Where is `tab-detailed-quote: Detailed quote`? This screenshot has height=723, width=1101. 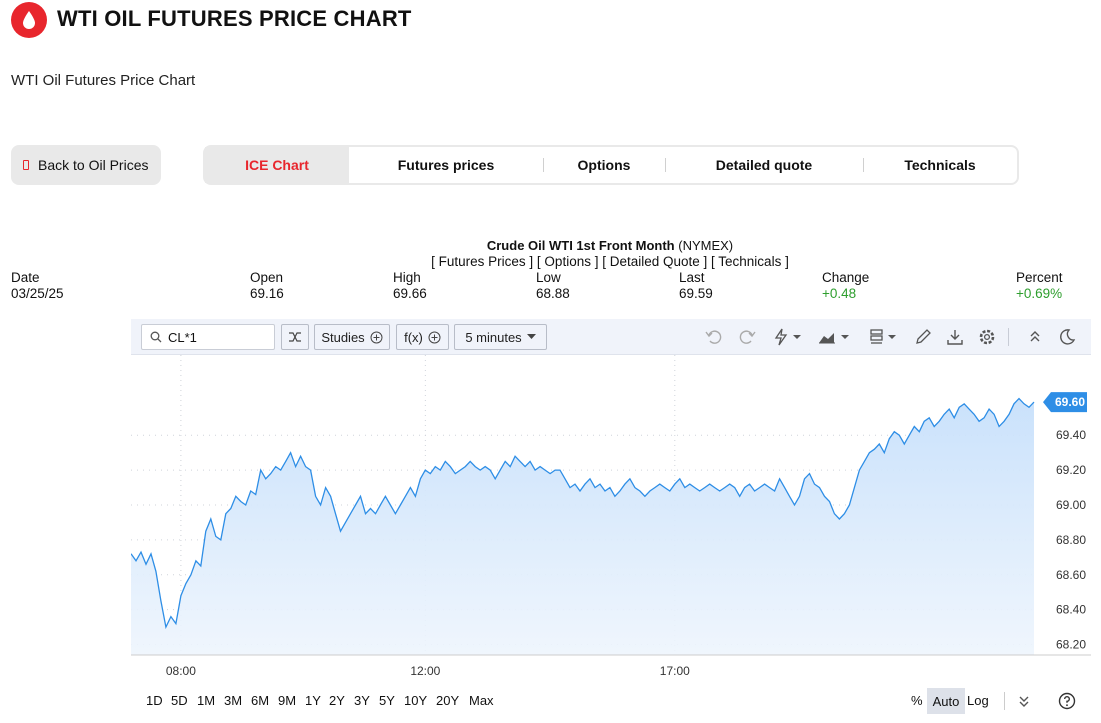 tab-detailed-quote: Detailed quote is located at coordinates (764, 165).